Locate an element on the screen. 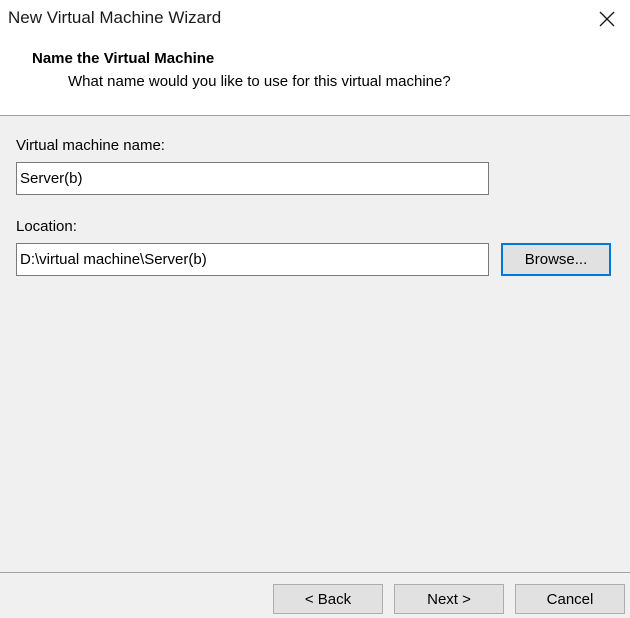 The height and width of the screenshot is (618, 630). vm-name-label: Virtual machine name: is located at coordinates (90, 145).